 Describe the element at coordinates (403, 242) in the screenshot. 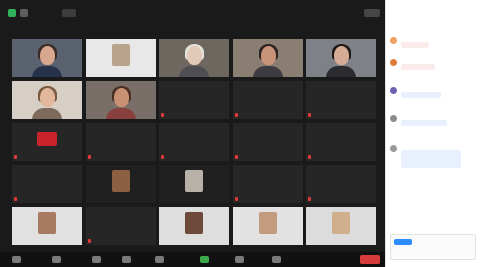

I see `chat-recipient-select` at that location.